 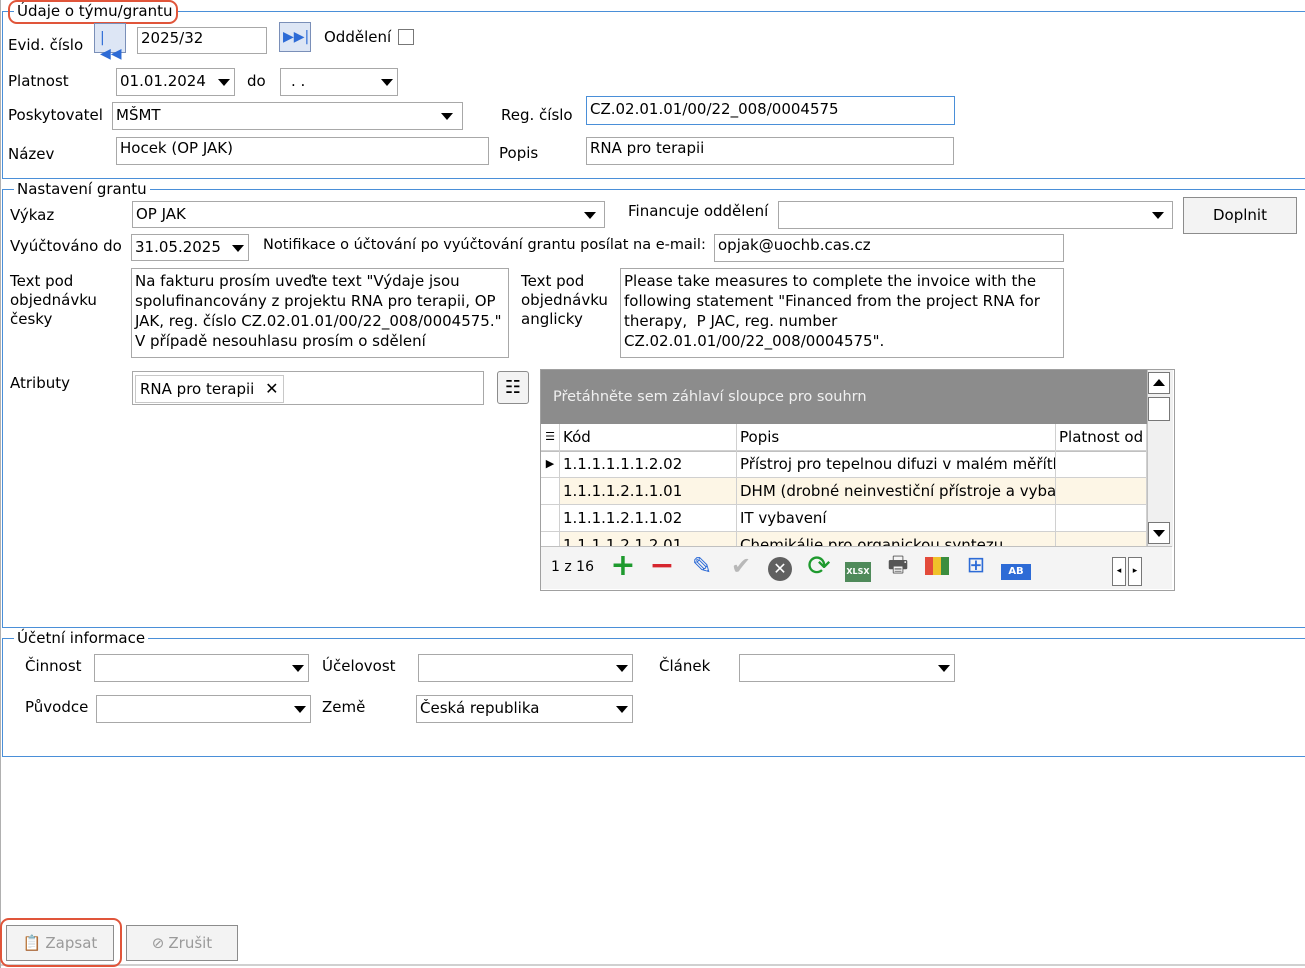 What do you see at coordinates (138, 115) in the screenshot?
I see `poskytovatel-value: MŠMT` at bounding box center [138, 115].